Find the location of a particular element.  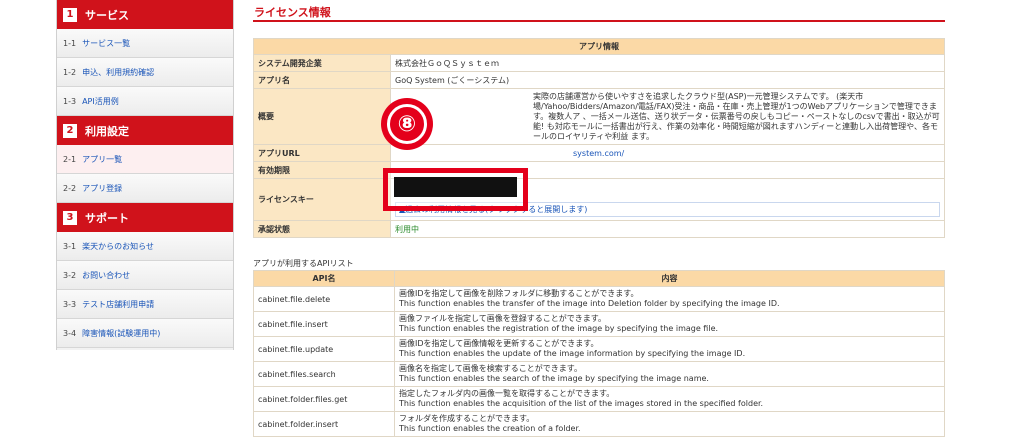

item-index: 1-1 is located at coordinates (70, 43).